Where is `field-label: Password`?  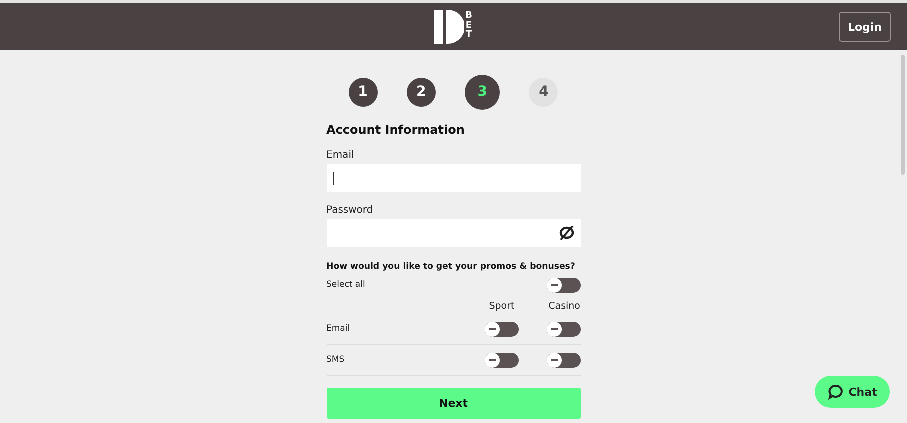
field-label: Password is located at coordinates (350, 210).